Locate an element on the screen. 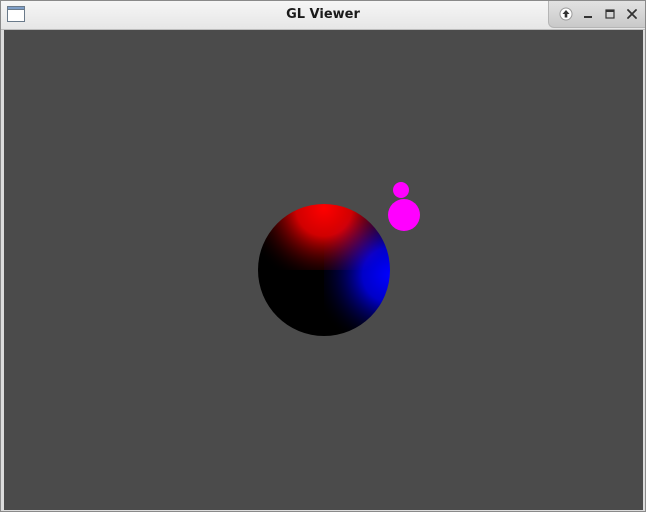 The height and width of the screenshot is (512, 646). minimize-icon is located at coordinates (588, 14).